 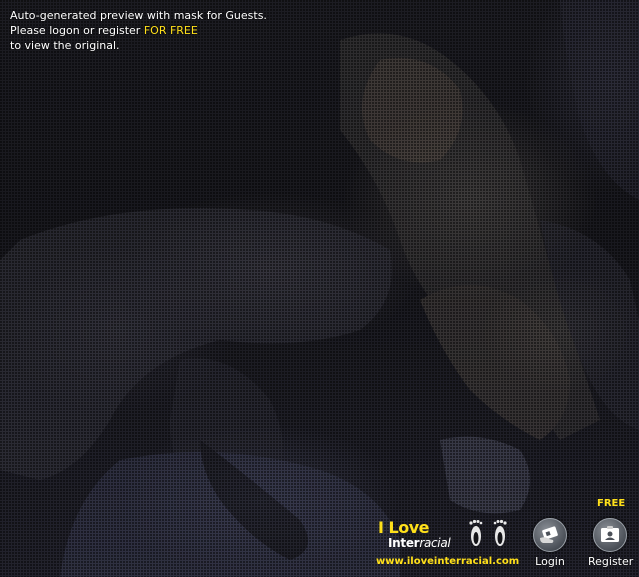 I want to click on login-icon-circle, so click(x=550, y=535).